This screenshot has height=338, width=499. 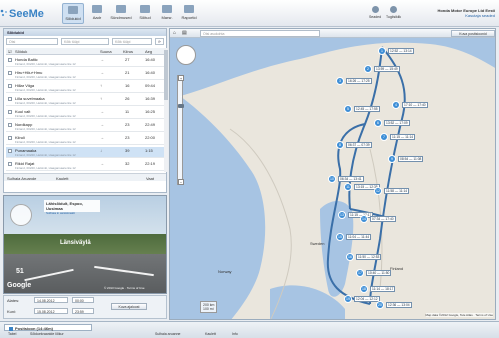 What do you see at coordinates (378, 123) in the screenshot?
I see `route-pin: 6` at bounding box center [378, 123].